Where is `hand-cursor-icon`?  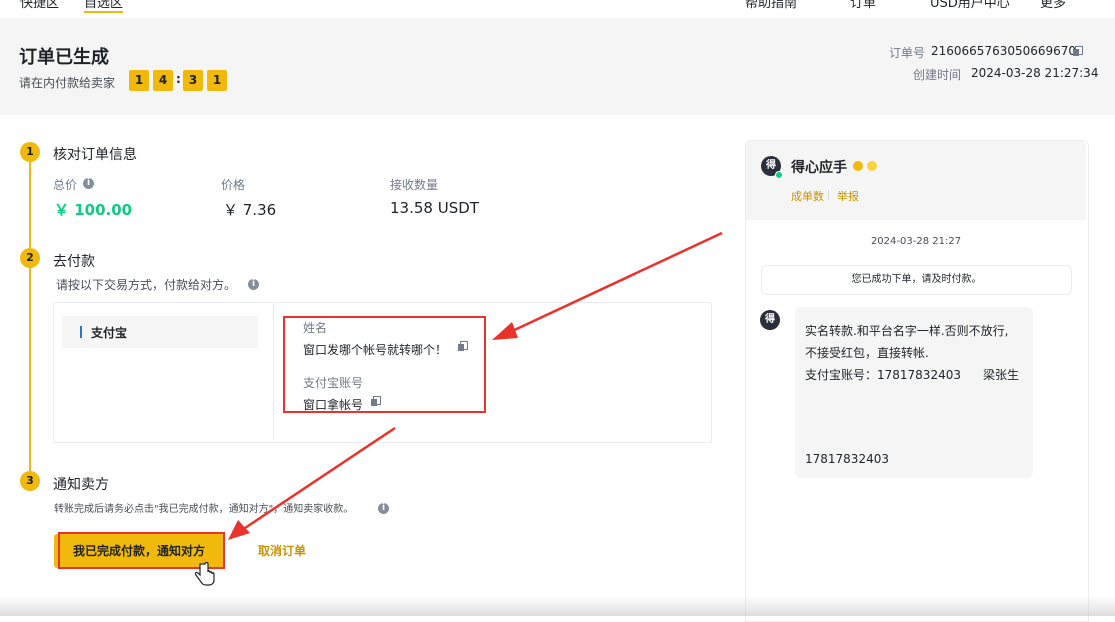
hand-cursor-icon is located at coordinates (204, 574).